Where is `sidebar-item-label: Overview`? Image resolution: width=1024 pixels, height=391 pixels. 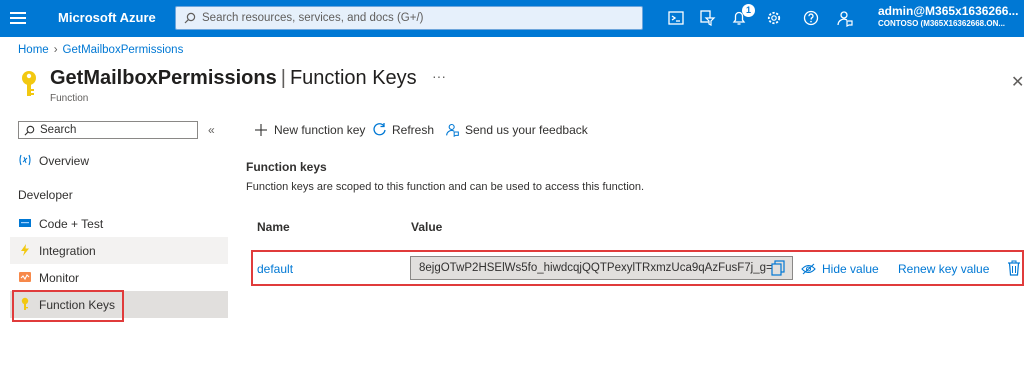
sidebar-item-label: Overview is located at coordinates (64, 161).